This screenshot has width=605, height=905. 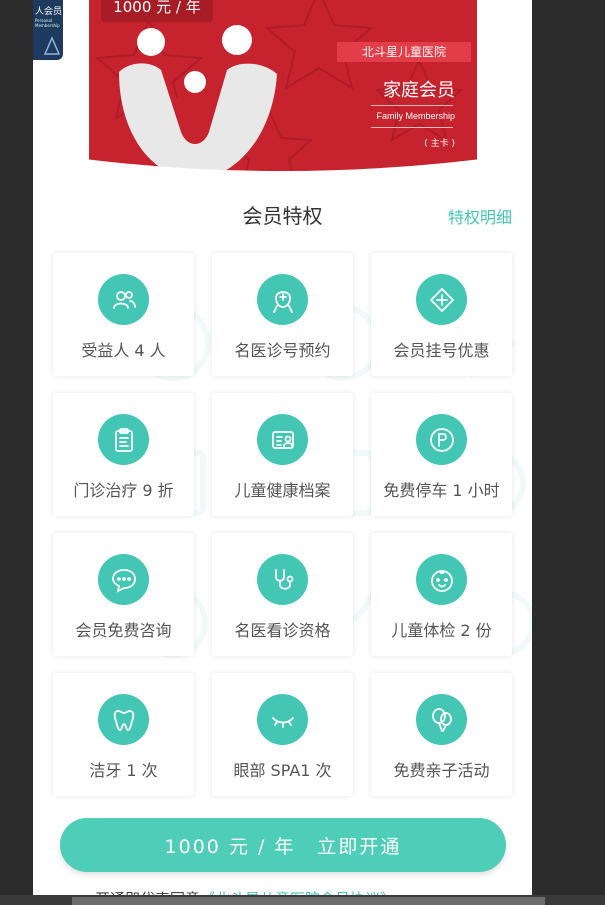 I want to click on doctor-icon, so click(x=282, y=299).